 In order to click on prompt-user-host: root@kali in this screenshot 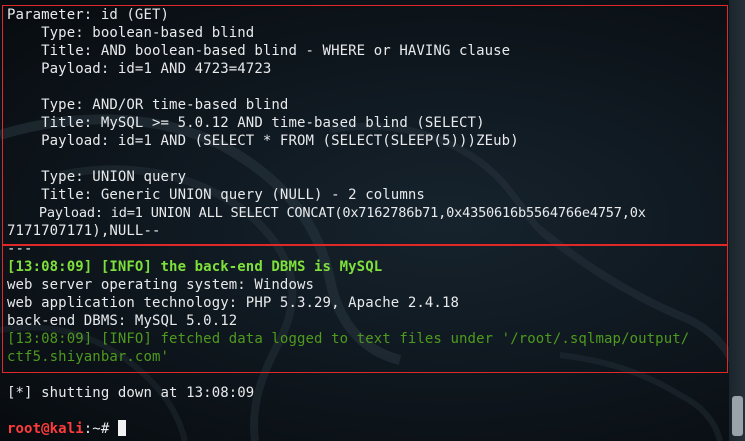, I will do `click(45, 429)`.